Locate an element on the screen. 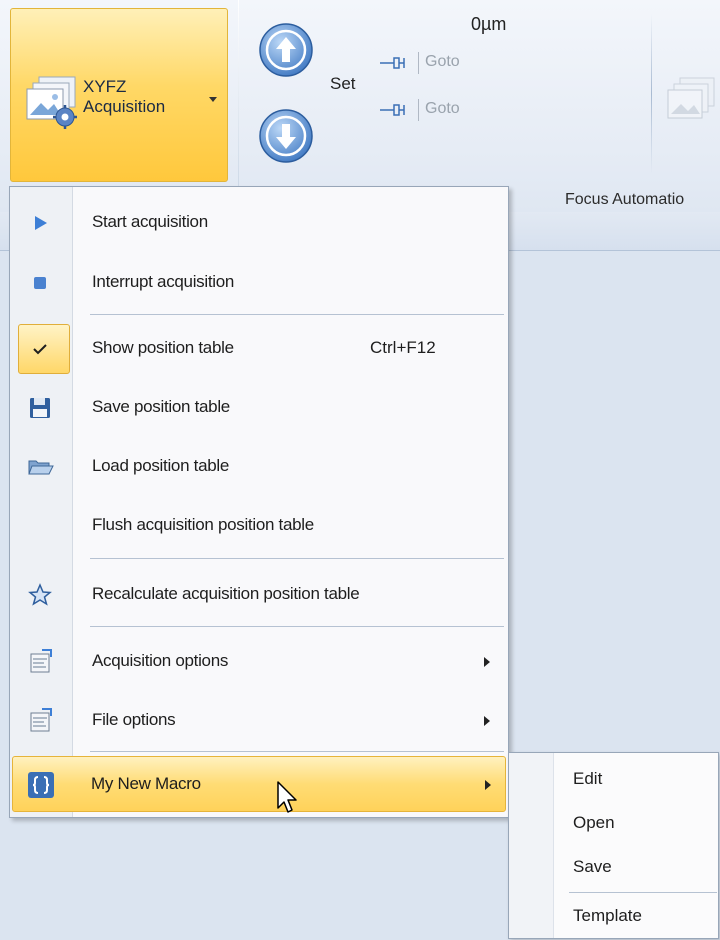 The image size is (720, 940). set-label: Set is located at coordinates (343, 84).